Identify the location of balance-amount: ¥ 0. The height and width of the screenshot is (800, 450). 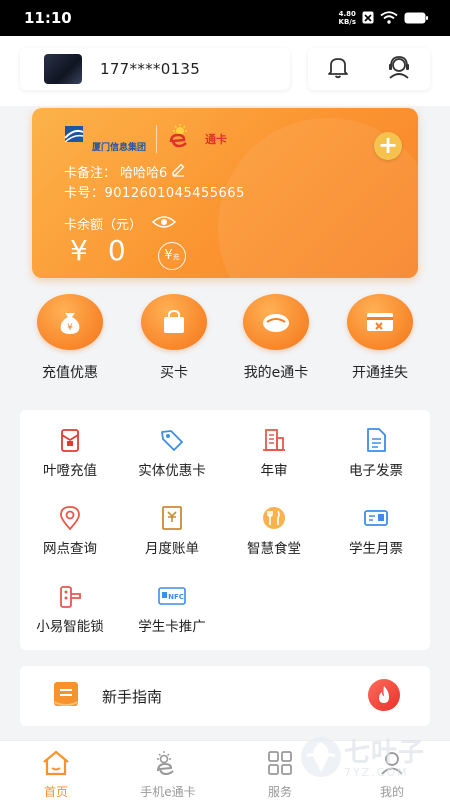
(98, 250).